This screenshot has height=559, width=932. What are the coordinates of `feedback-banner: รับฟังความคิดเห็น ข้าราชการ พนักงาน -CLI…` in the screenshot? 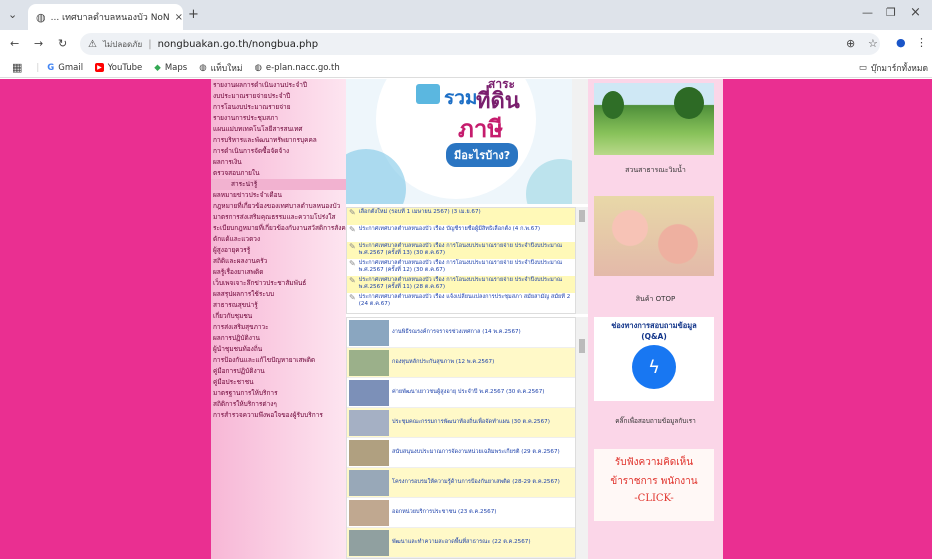 It's located at (654, 485).